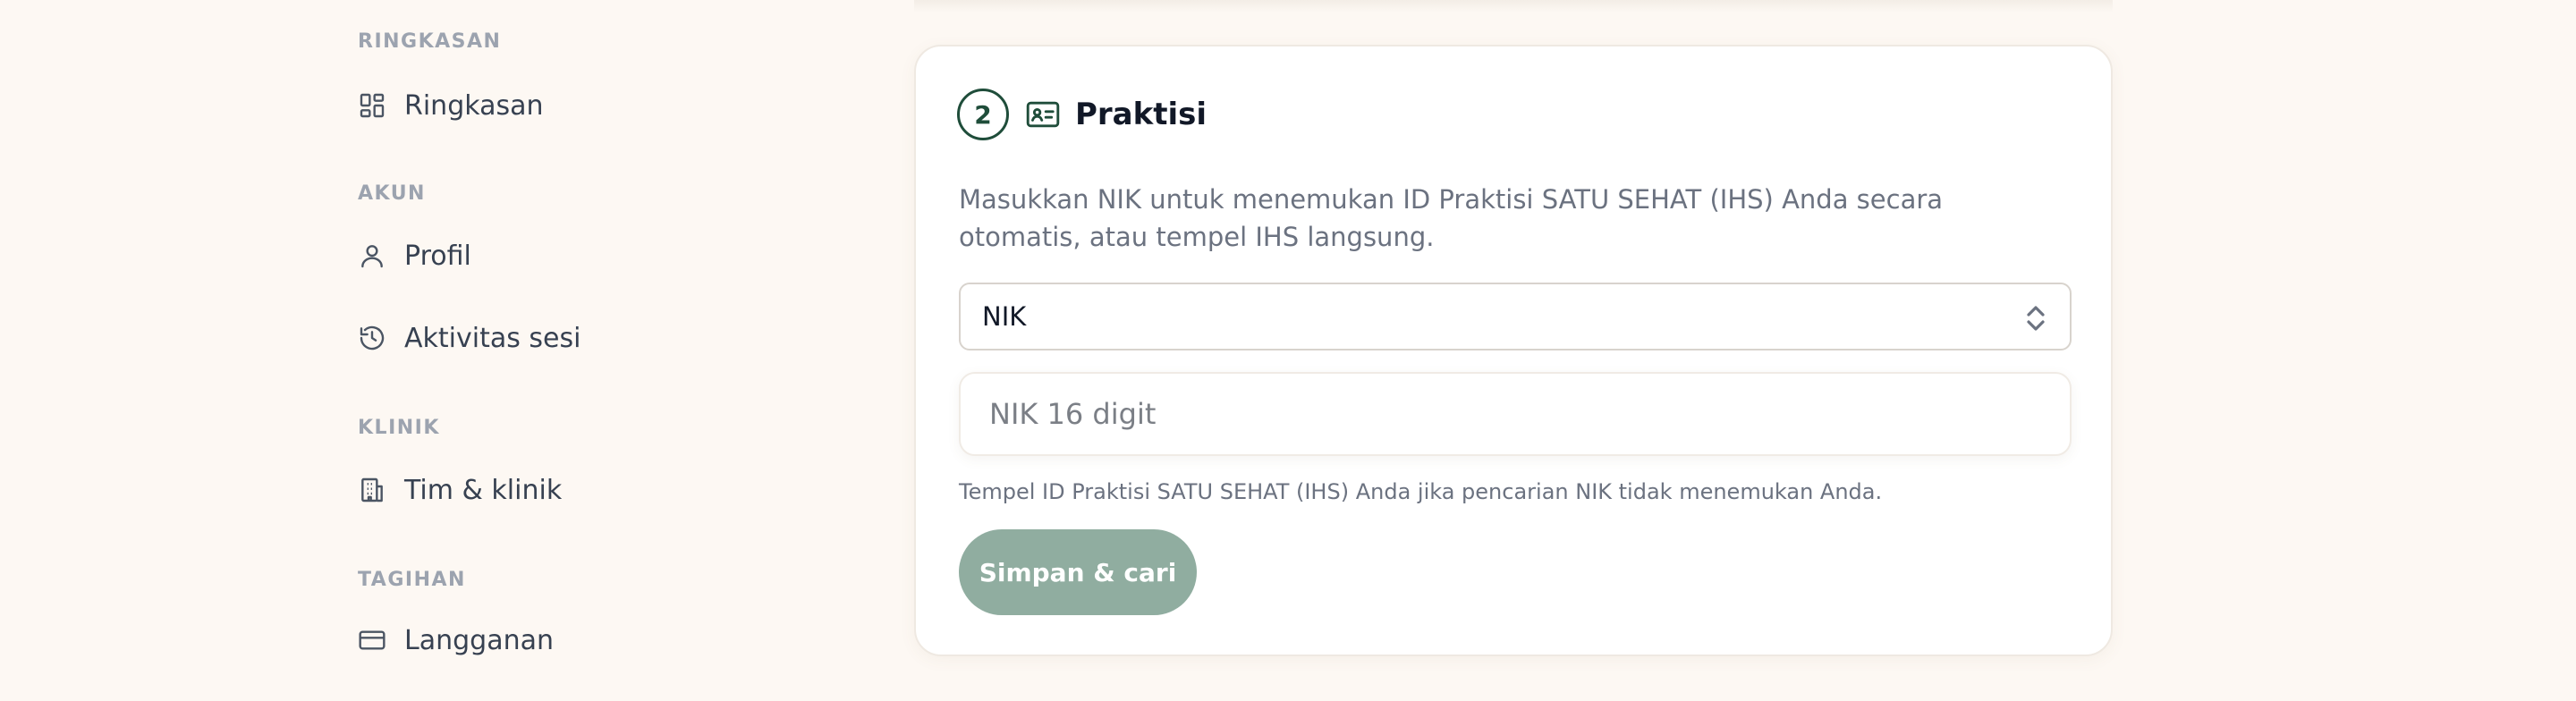 This screenshot has width=2576, height=701. Describe the element at coordinates (581, 105) in the screenshot. I see `sidebar-item-ringkasan: Ringkasan` at that location.